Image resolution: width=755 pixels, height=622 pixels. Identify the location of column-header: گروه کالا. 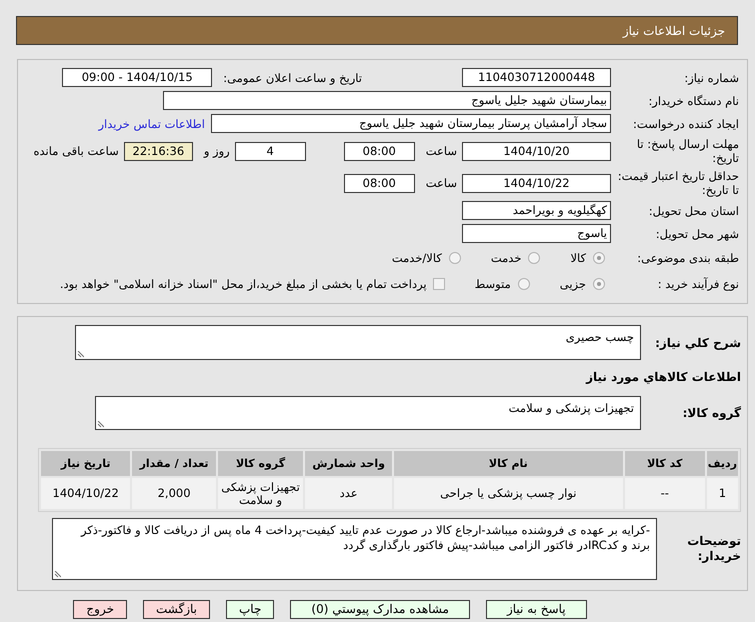
(261, 463).